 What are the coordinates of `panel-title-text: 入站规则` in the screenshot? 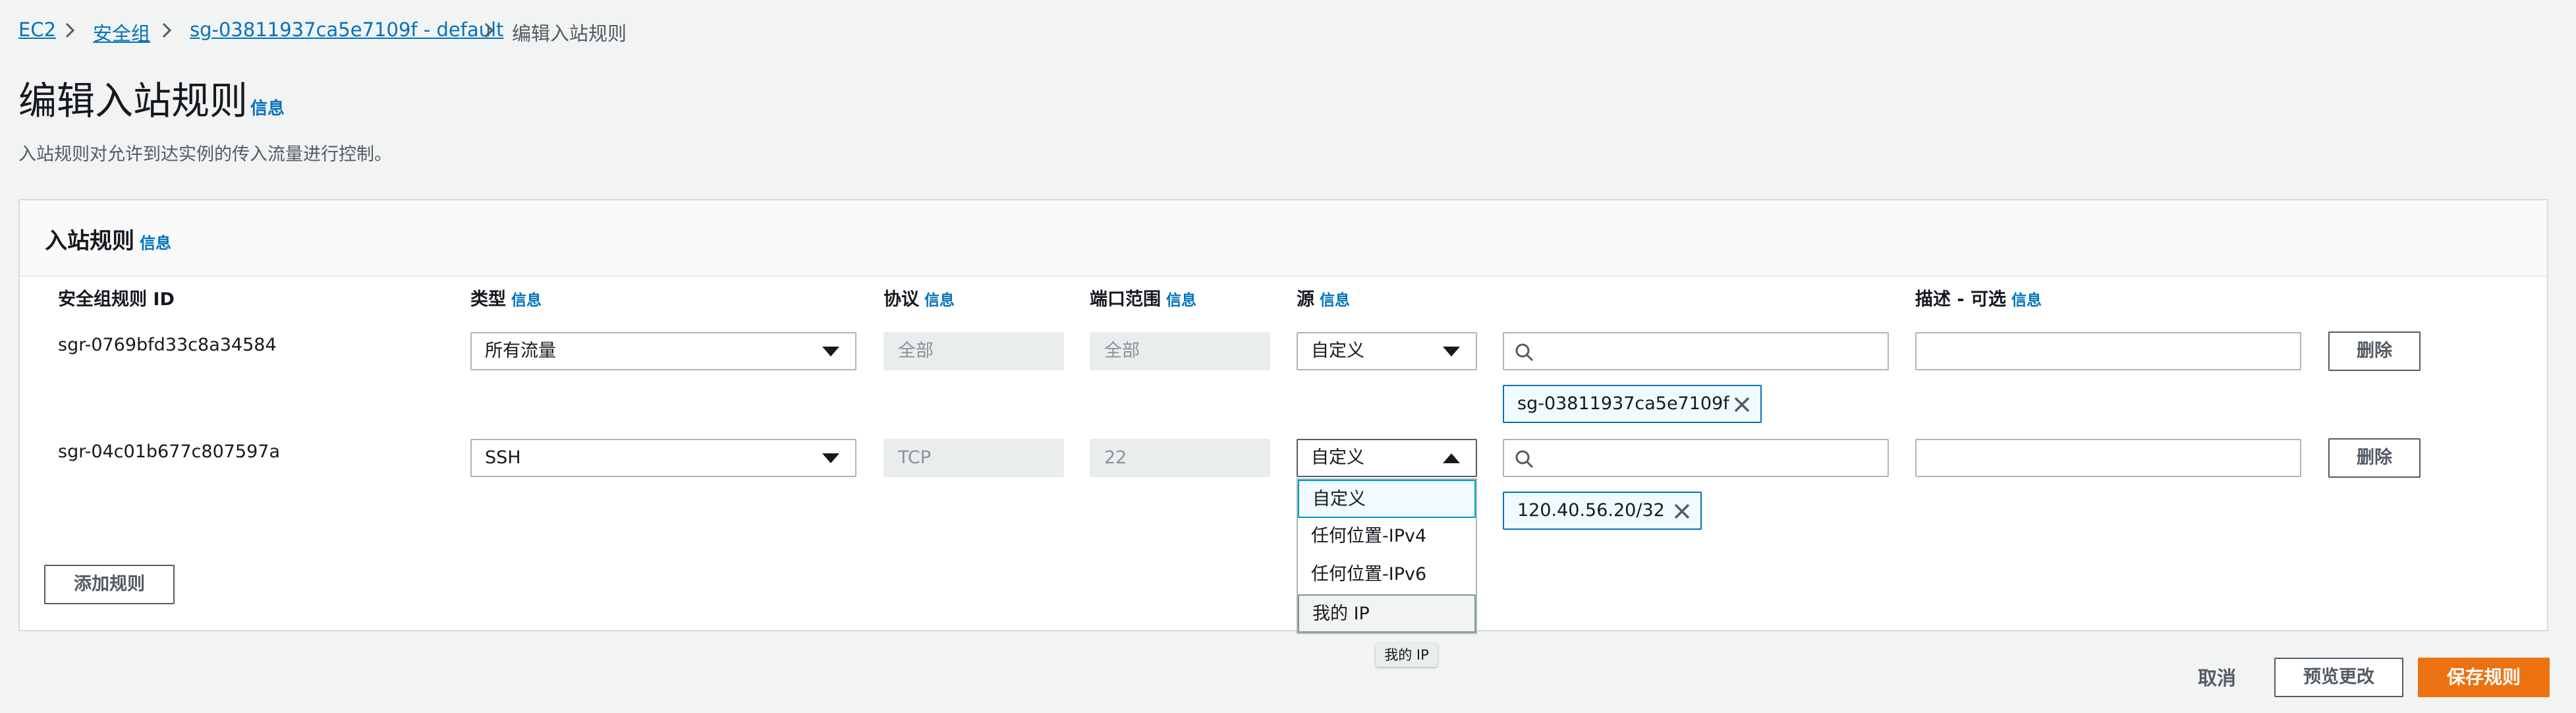 It's located at (89, 241).